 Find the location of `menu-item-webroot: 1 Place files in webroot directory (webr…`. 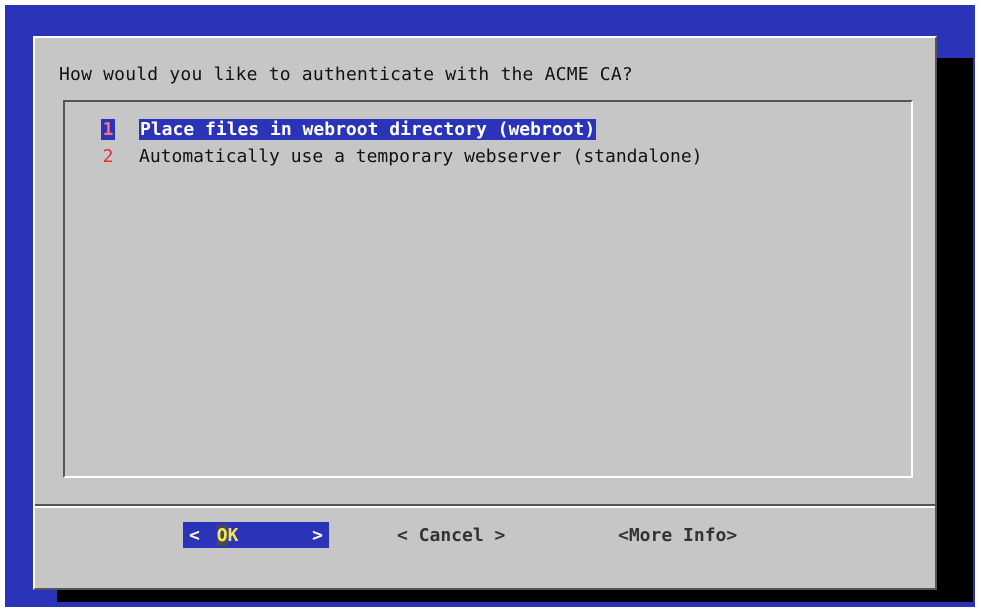

menu-item-webroot: 1 Place files in webroot directory (webr… is located at coordinates (349, 129).